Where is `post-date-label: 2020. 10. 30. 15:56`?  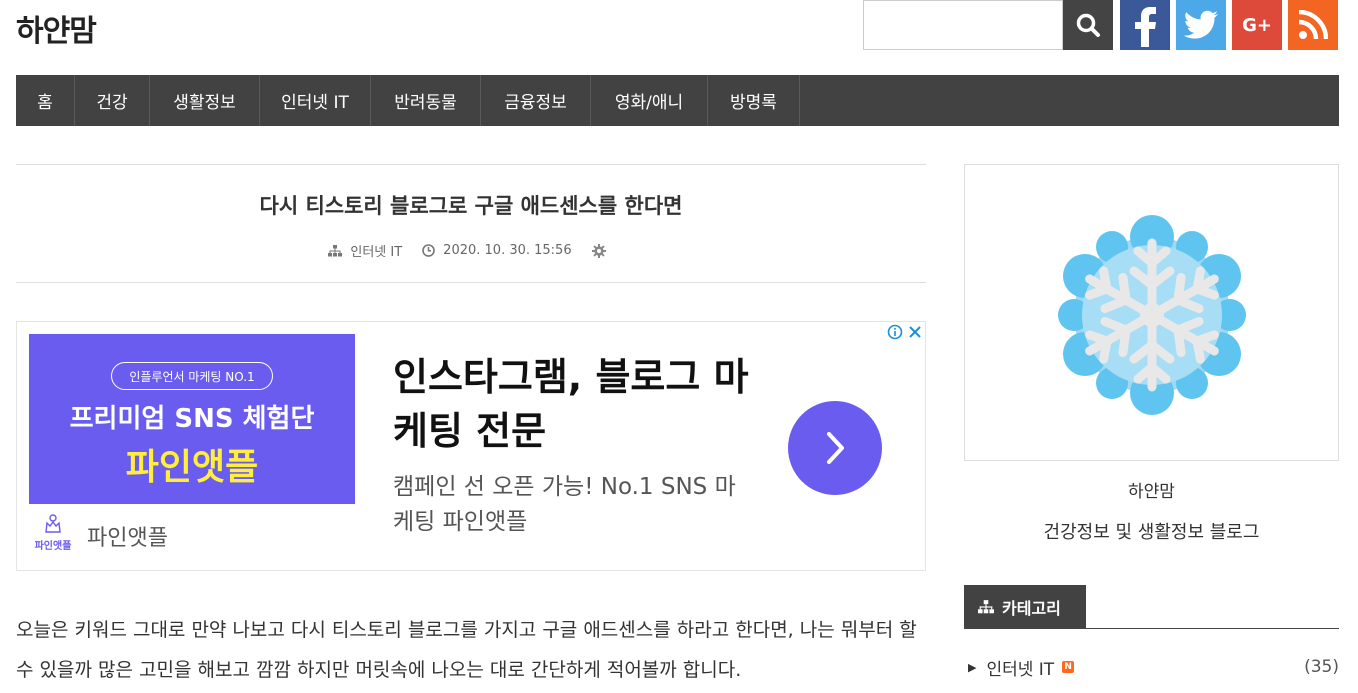 post-date-label: 2020. 10. 30. 15:56 is located at coordinates (507, 250).